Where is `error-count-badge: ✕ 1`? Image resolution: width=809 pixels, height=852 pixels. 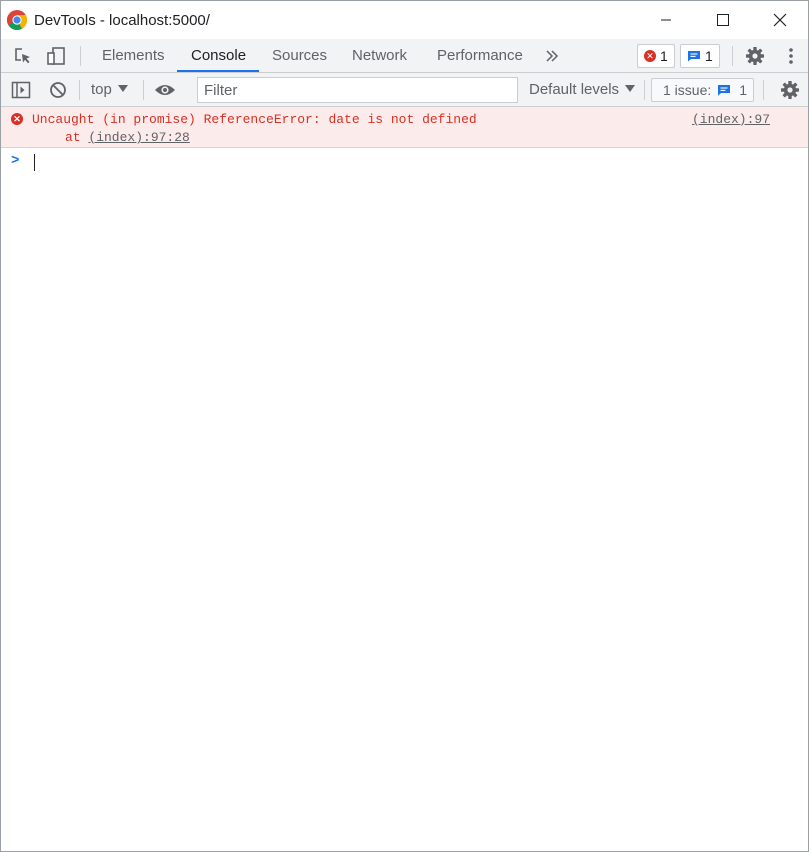
error-count-badge: ✕ 1 is located at coordinates (656, 56).